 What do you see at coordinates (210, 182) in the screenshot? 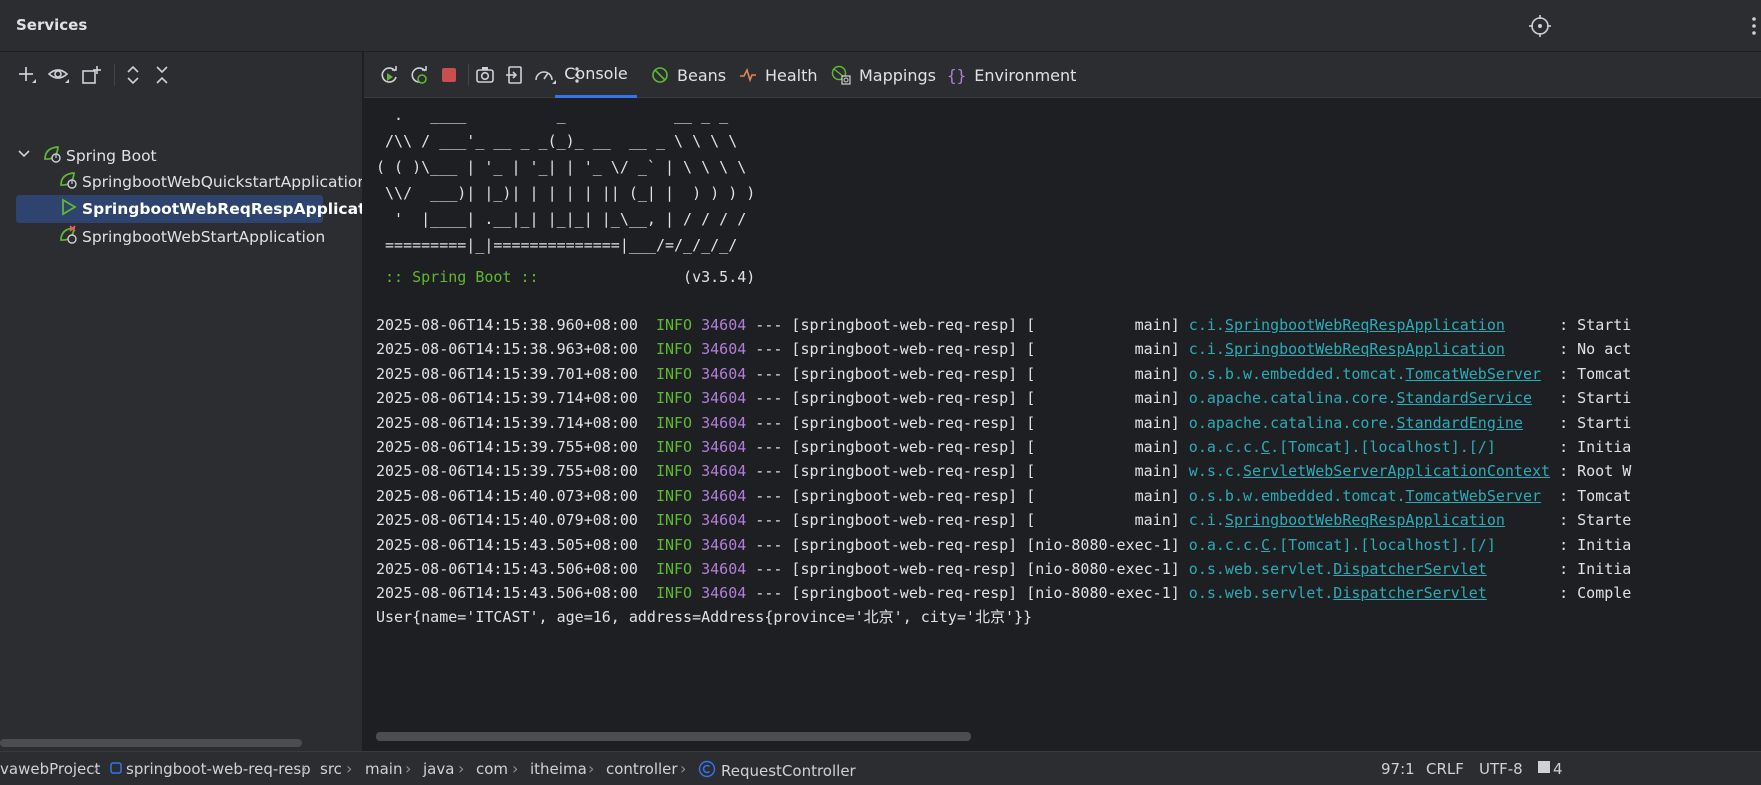
I see `tree-item-quickstart-app: SpringbootWebQuickstartApplication` at bounding box center [210, 182].